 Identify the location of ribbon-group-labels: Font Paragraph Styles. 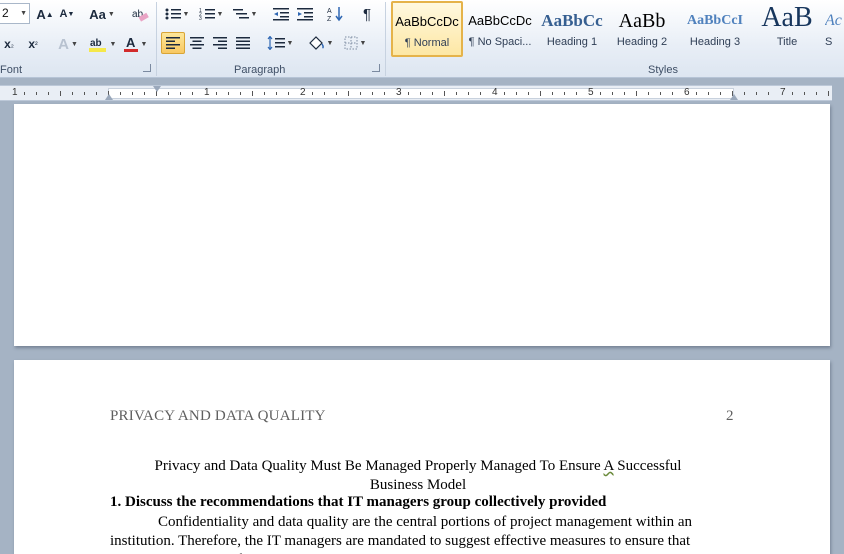
(422, 70).